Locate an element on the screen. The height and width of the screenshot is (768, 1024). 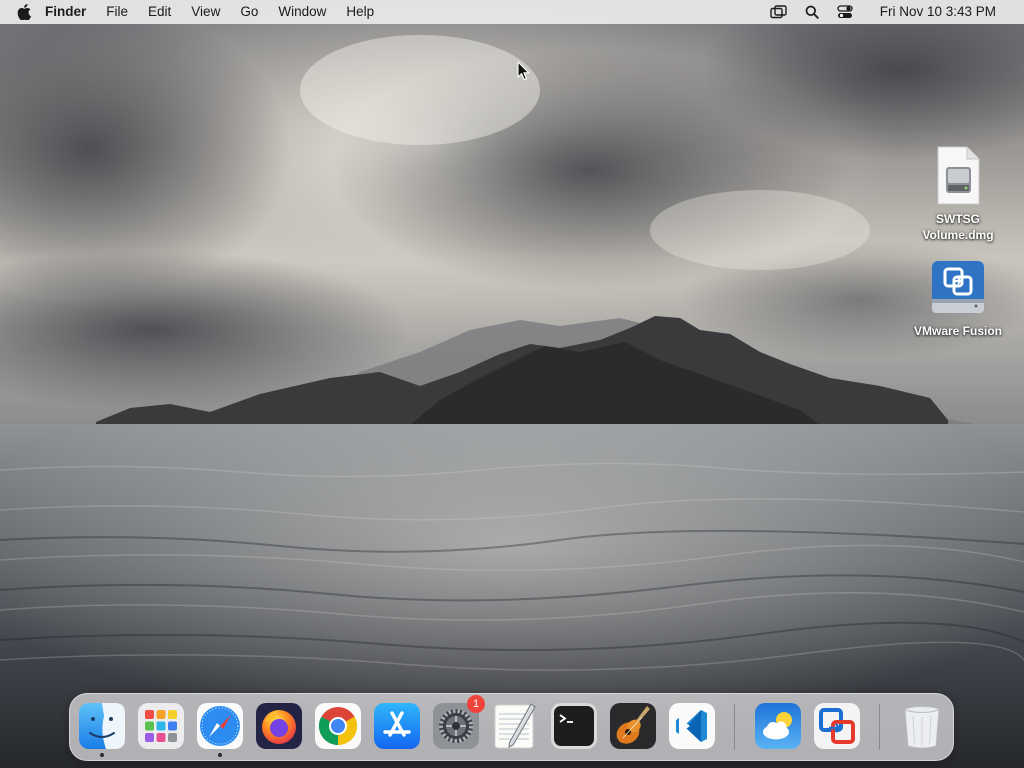
vscode-icon is located at coordinates (692, 726).